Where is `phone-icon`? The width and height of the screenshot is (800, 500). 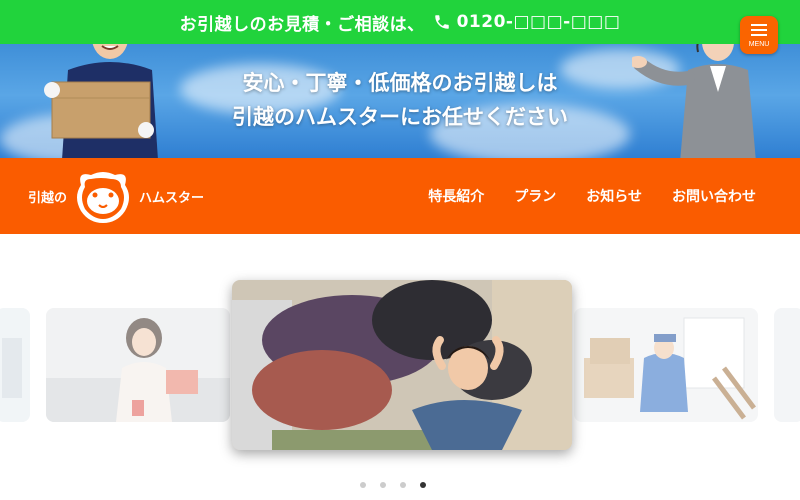 phone-icon is located at coordinates (441, 22).